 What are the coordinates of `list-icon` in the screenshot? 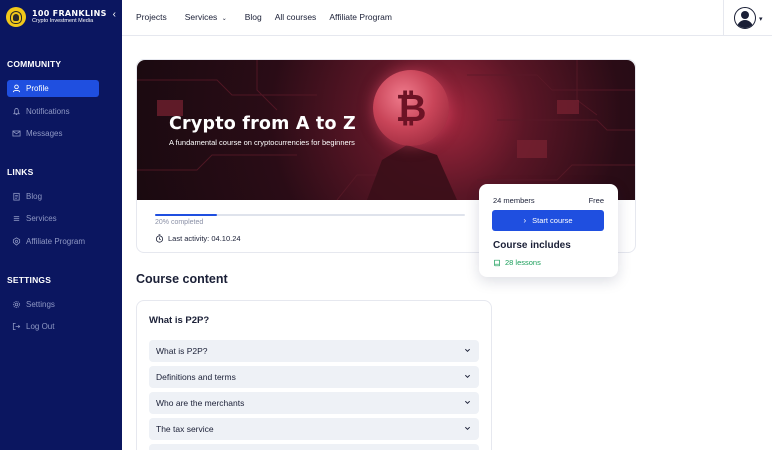 It's located at (16, 219).